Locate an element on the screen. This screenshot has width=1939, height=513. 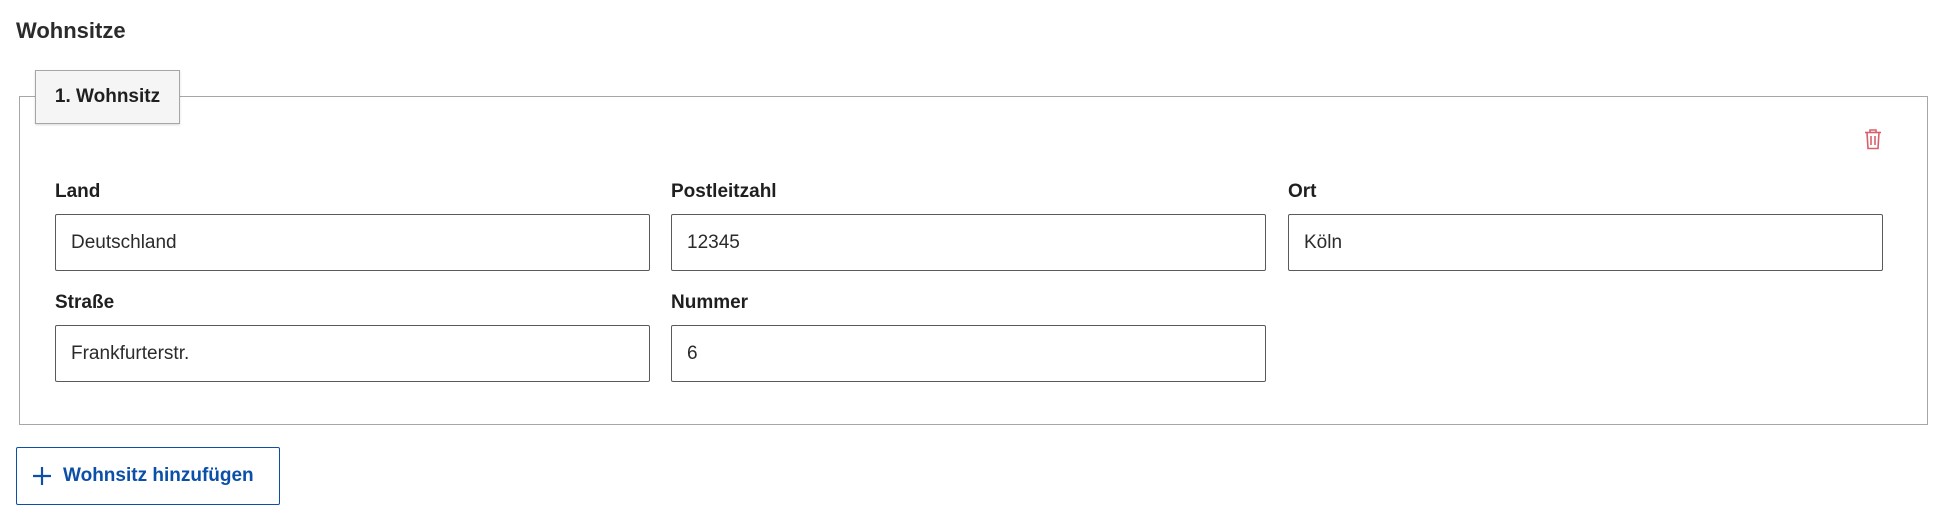
plus-icon is located at coordinates (42, 476).